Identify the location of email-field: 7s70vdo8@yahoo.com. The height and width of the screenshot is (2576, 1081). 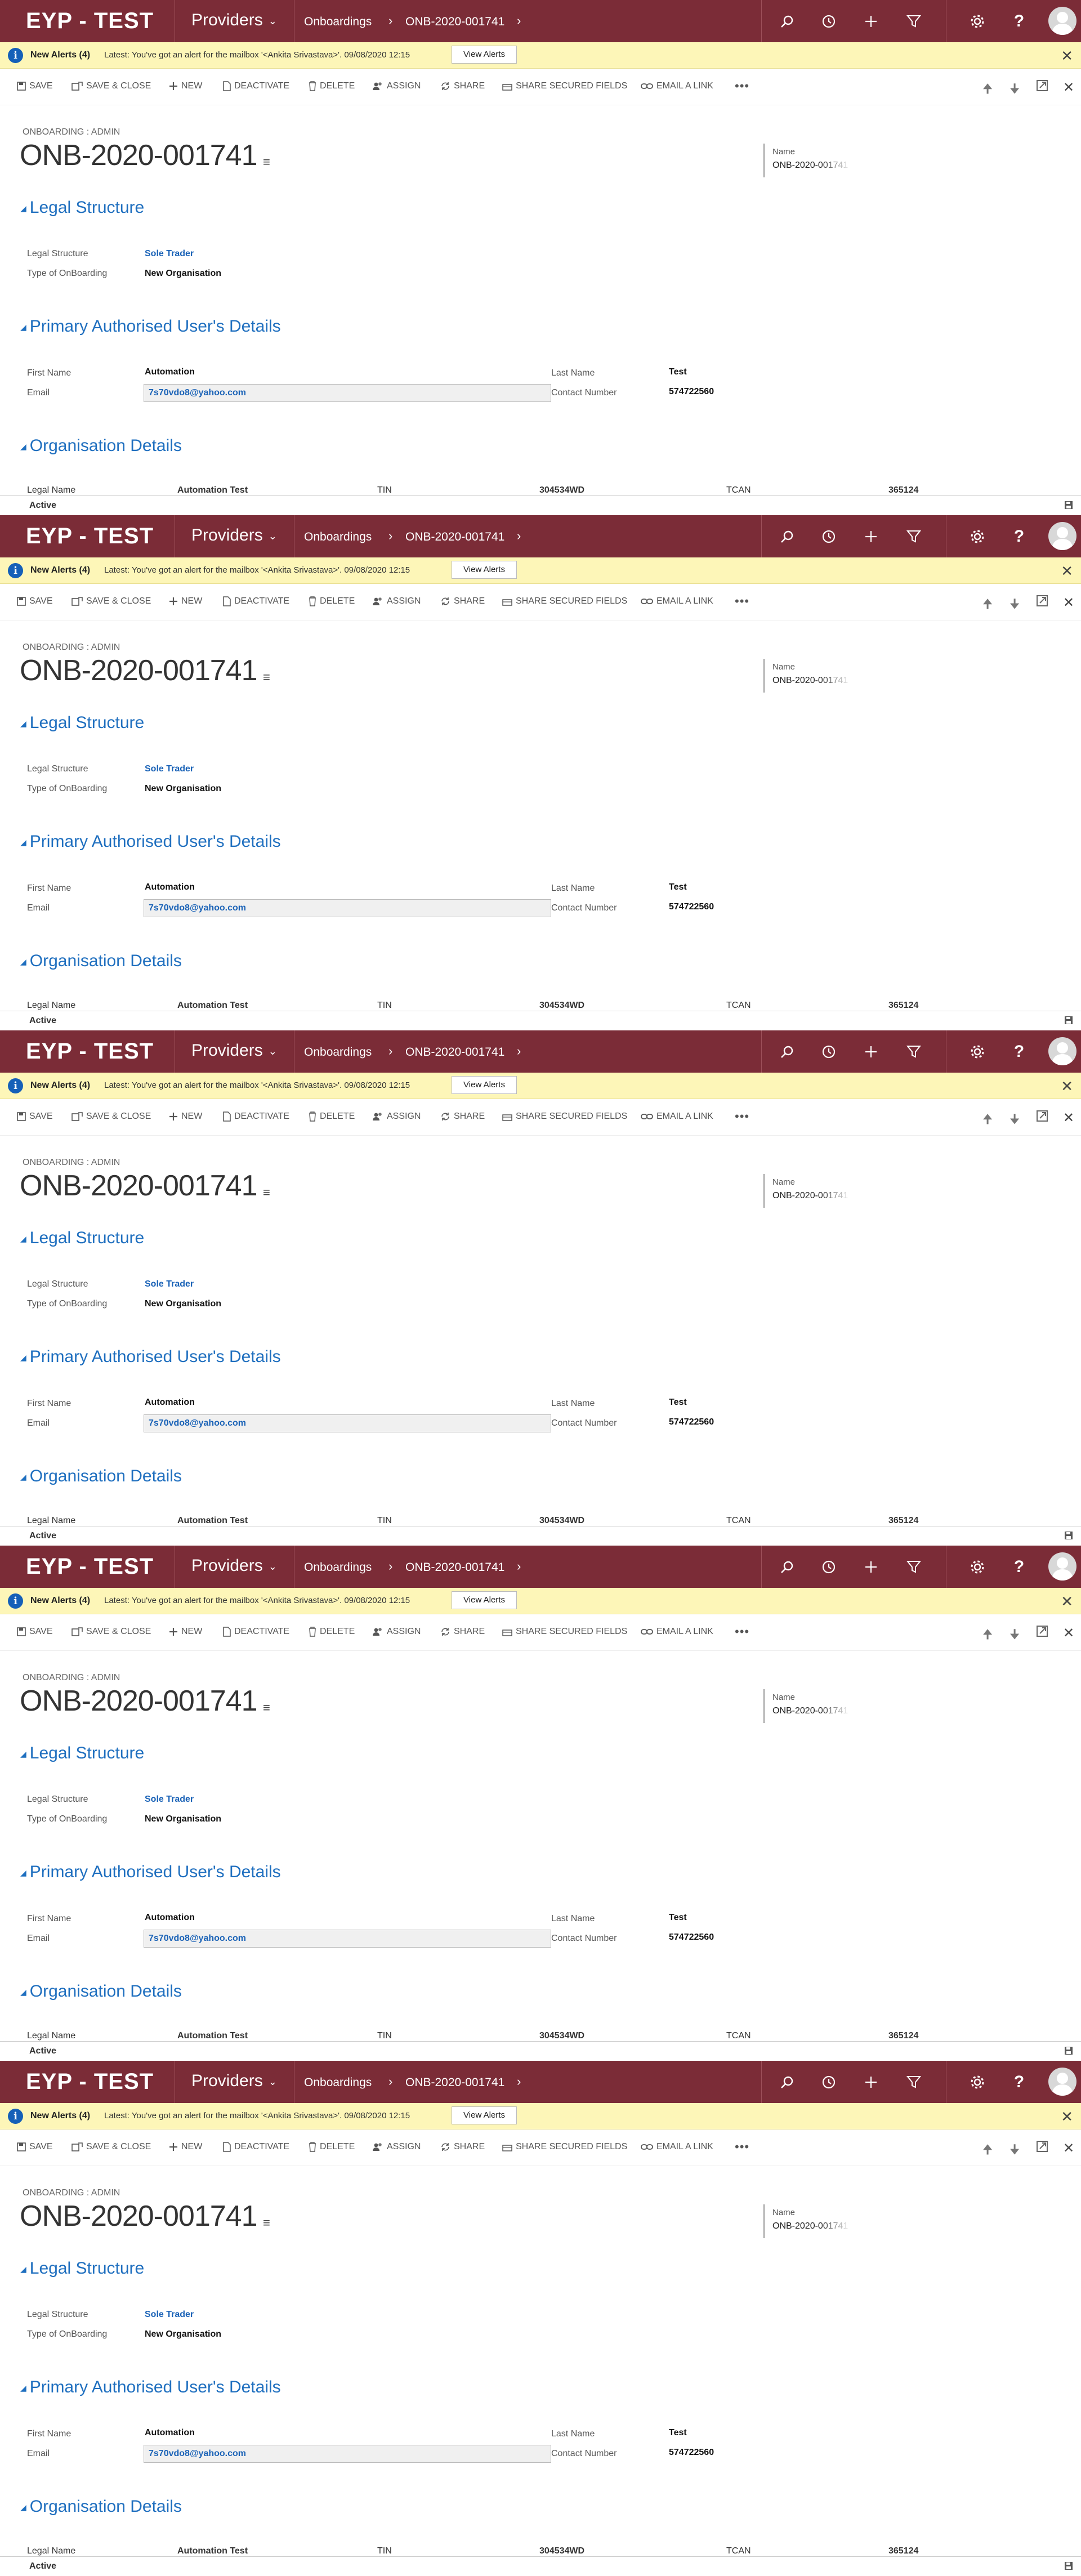
(347, 1423).